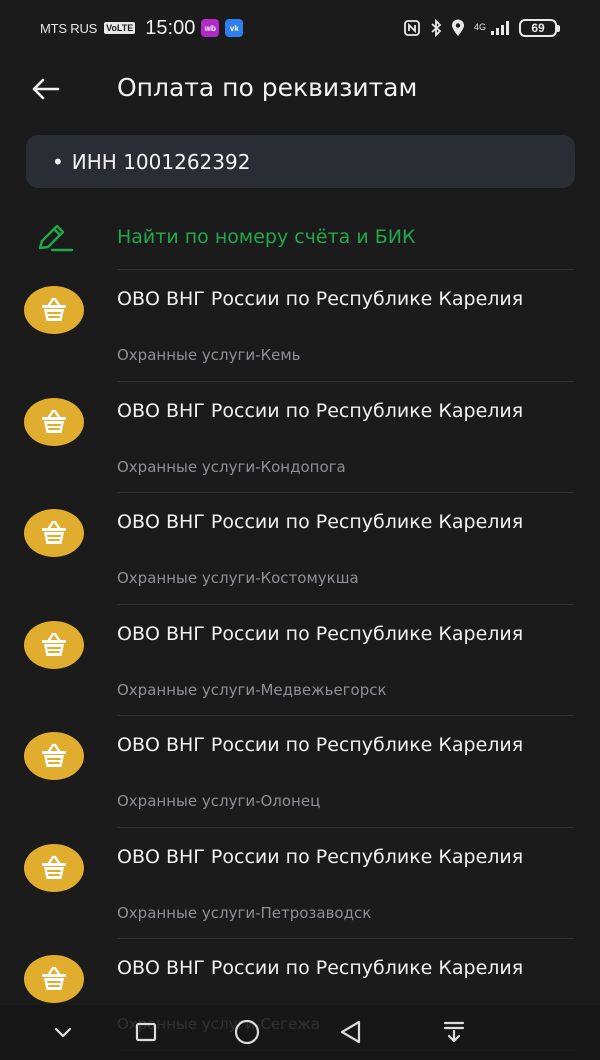 The image size is (600, 1060). I want to click on battery-level: 69, so click(538, 28).